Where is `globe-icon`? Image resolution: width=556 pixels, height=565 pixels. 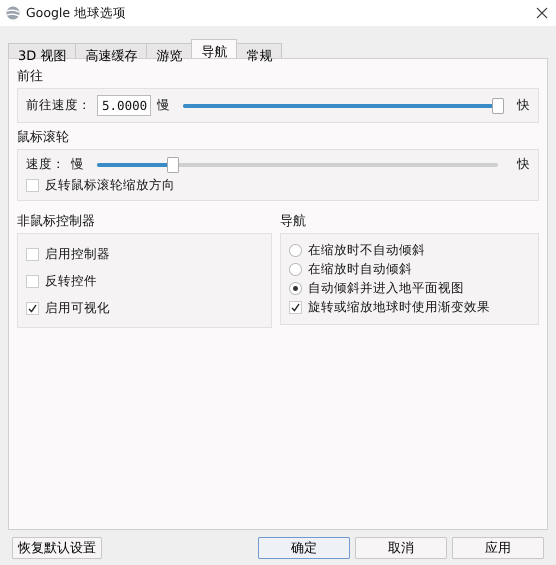 globe-icon is located at coordinates (13, 13).